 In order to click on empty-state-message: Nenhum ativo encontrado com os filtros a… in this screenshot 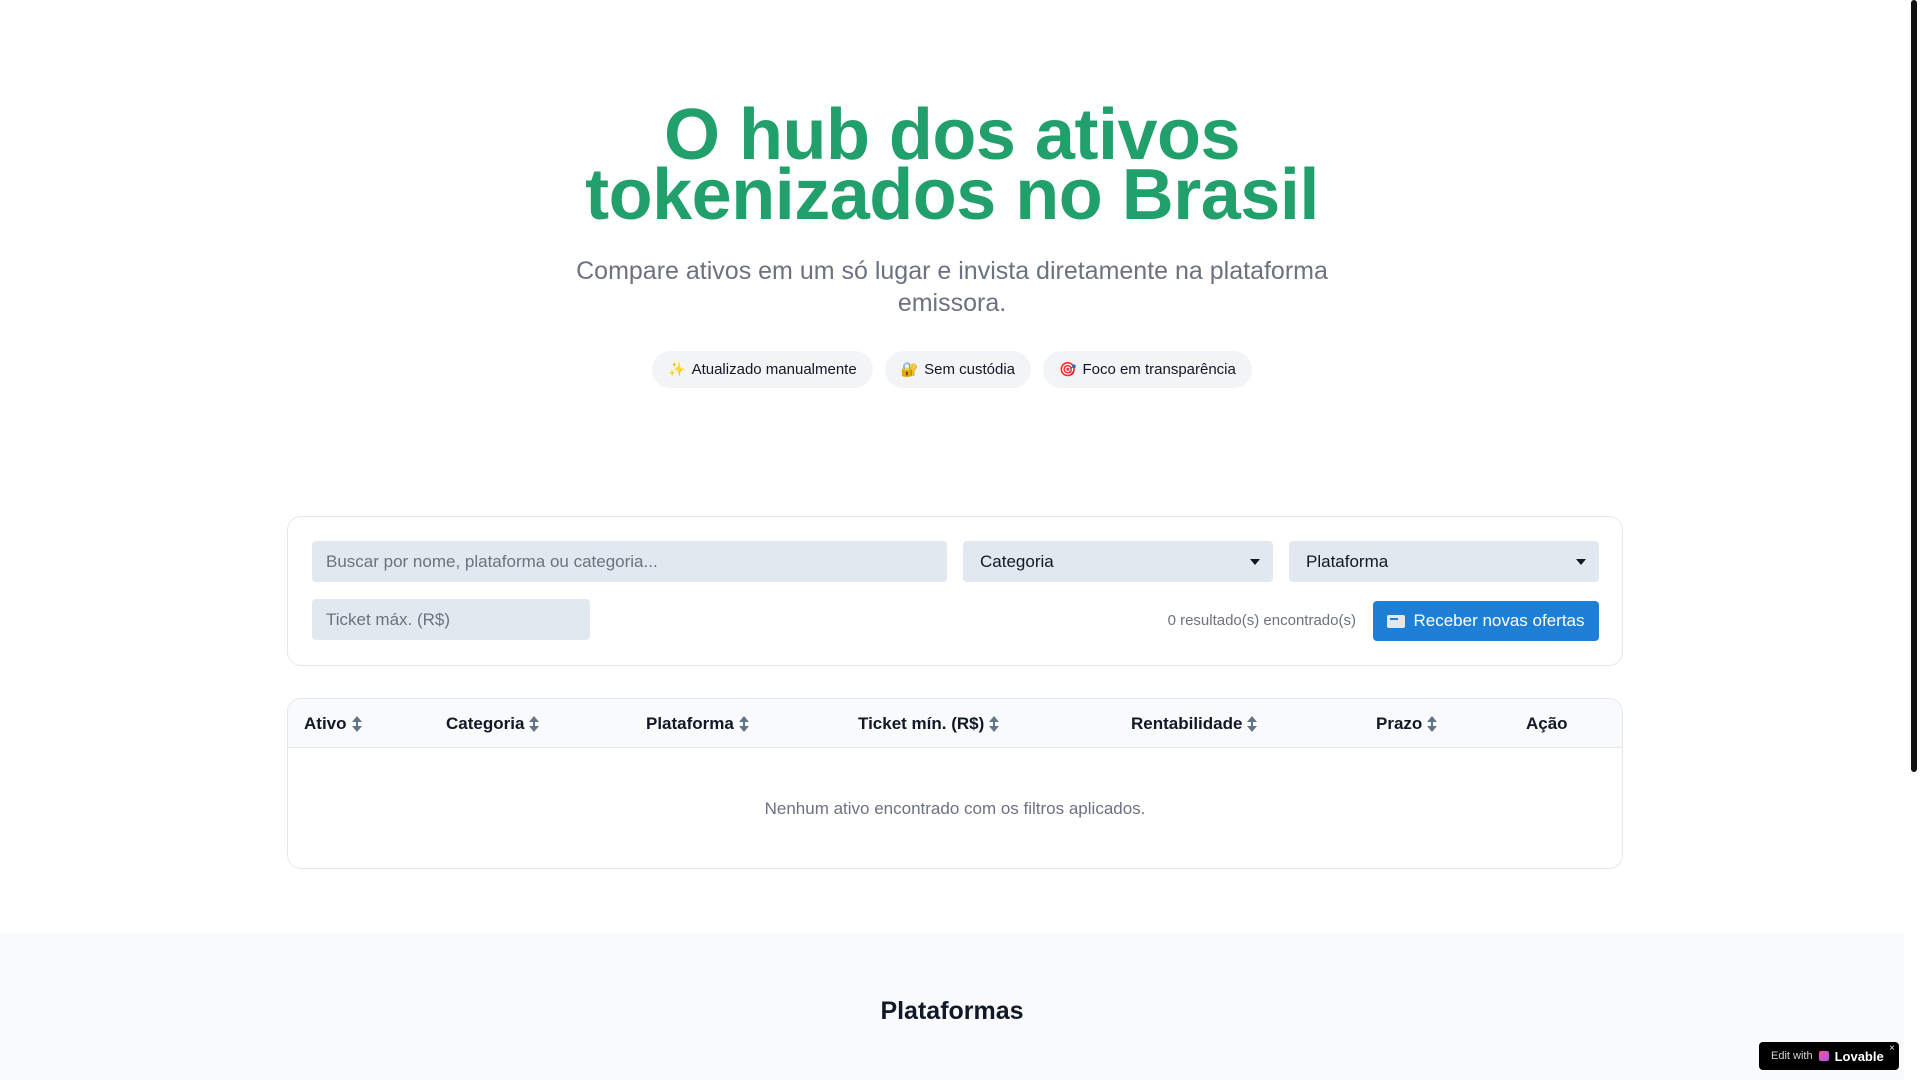, I will do `click(955, 808)`.